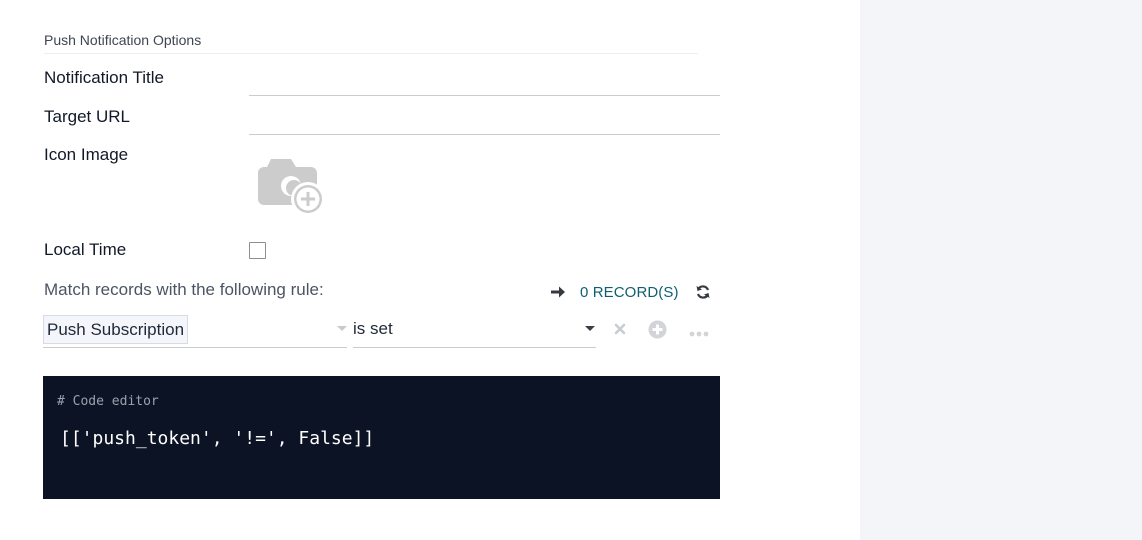 This screenshot has width=1142, height=540. Describe the element at coordinates (474, 331) in the screenshot. I see `operator-select: is set` at that location.